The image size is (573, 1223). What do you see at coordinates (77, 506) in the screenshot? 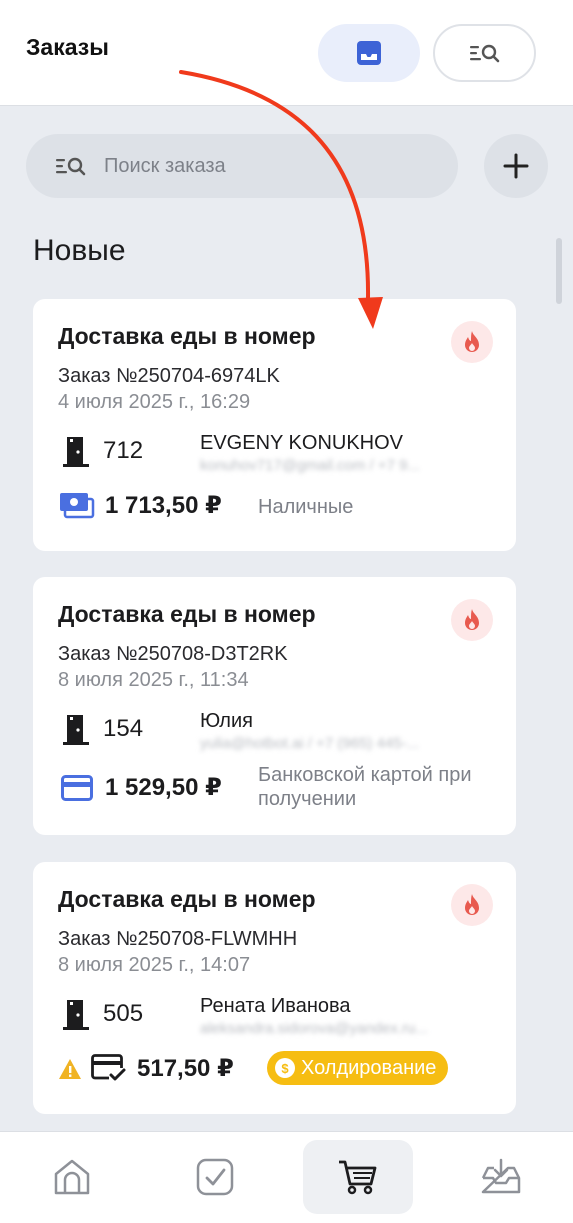
I see `cash-icon` at bounding box center [77, 506].